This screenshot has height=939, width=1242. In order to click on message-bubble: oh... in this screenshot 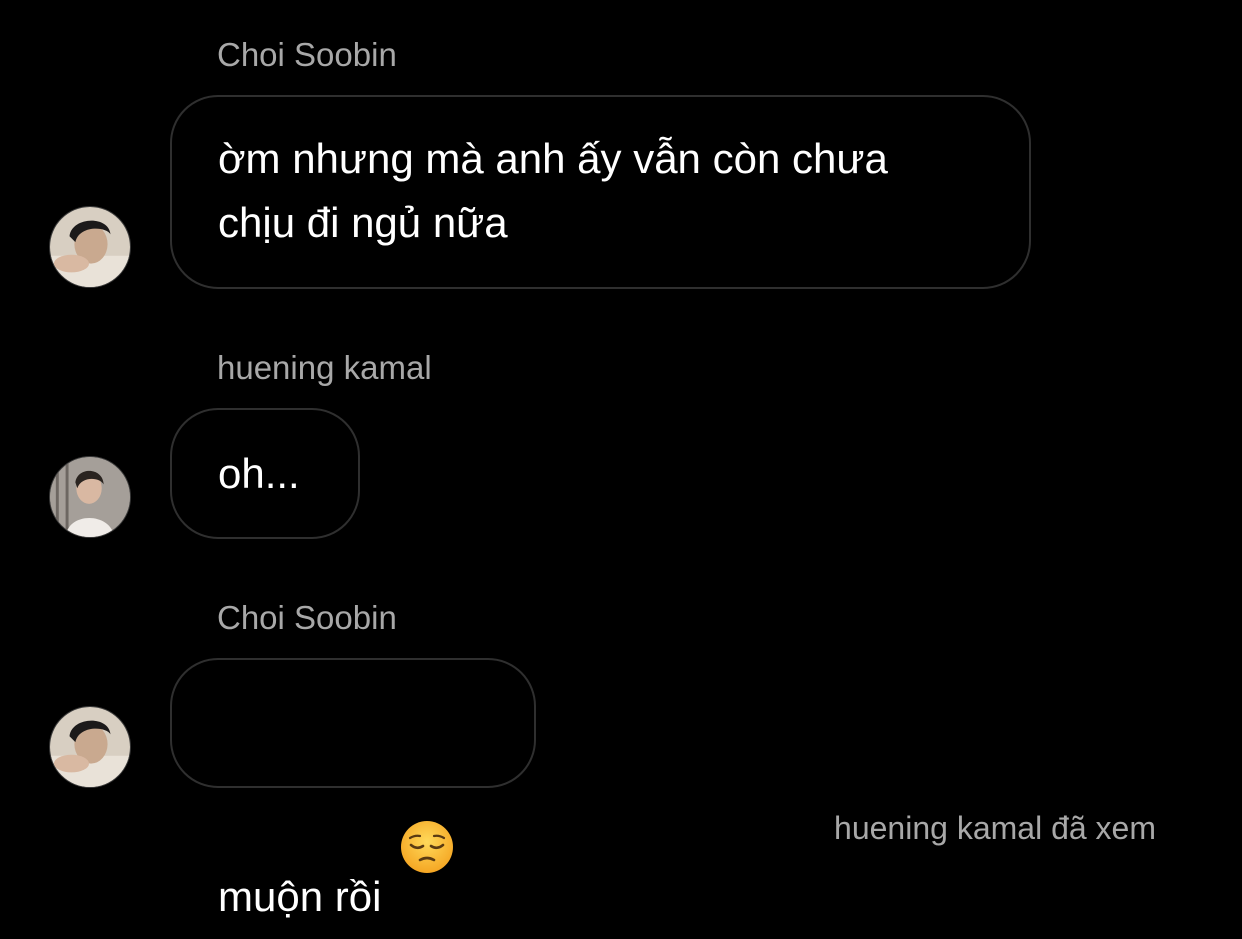, I will do `click(265, 473)`.